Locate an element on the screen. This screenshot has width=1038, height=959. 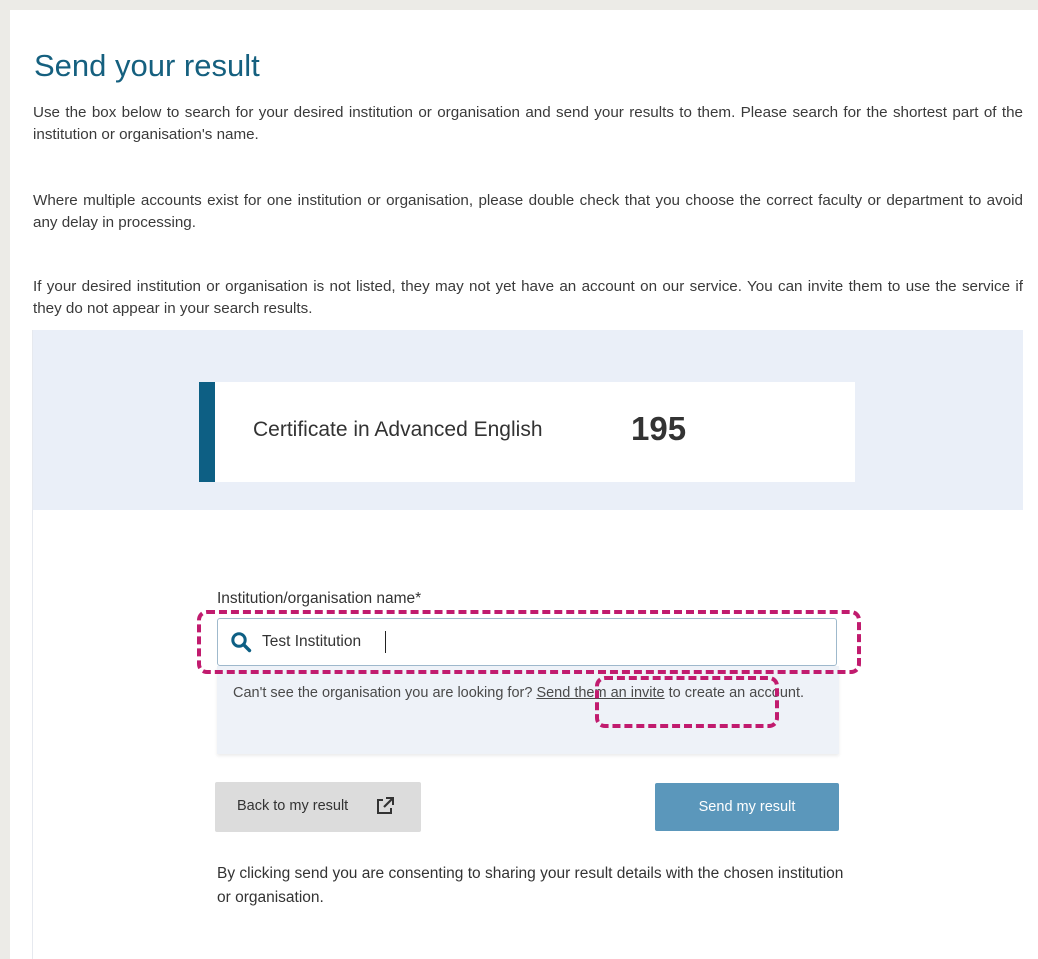
exam-name: Certificate in Advanced English is located at coordinates (398, 429).